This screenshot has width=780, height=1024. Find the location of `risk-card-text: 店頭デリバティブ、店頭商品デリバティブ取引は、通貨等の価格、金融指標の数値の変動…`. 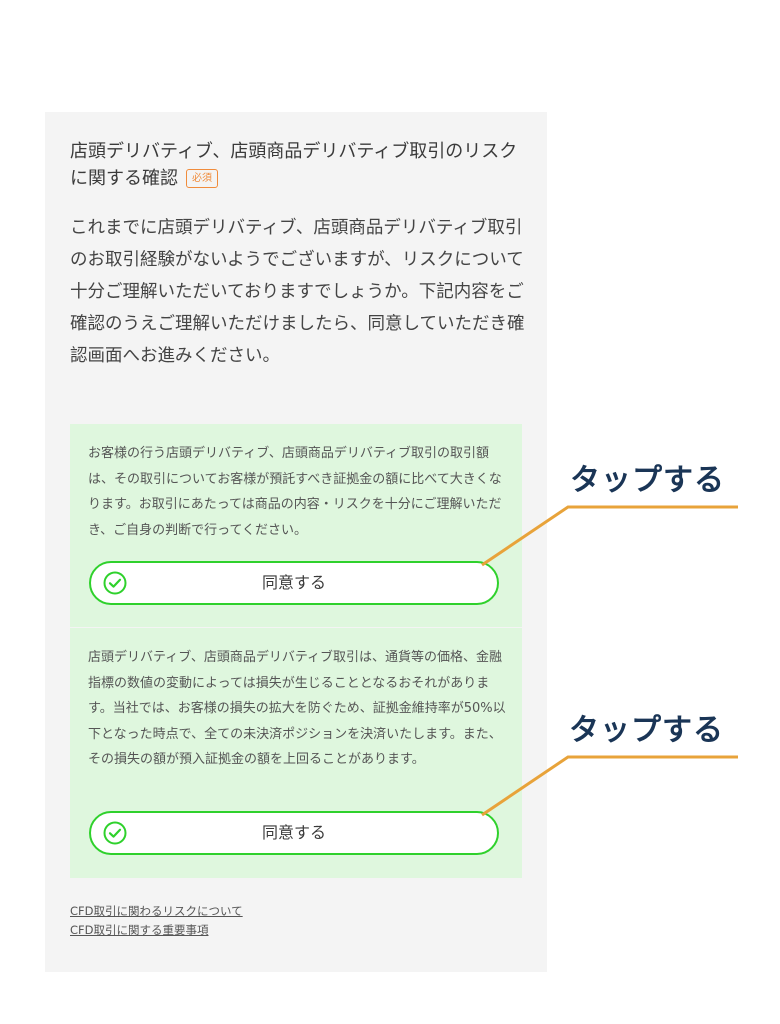

risk-card-text: 店頭デリバティブ、店頭商品デリバティブ取引は、通貨等の価格、金融指標の数値の変動… is located at coordinates (297, 708).